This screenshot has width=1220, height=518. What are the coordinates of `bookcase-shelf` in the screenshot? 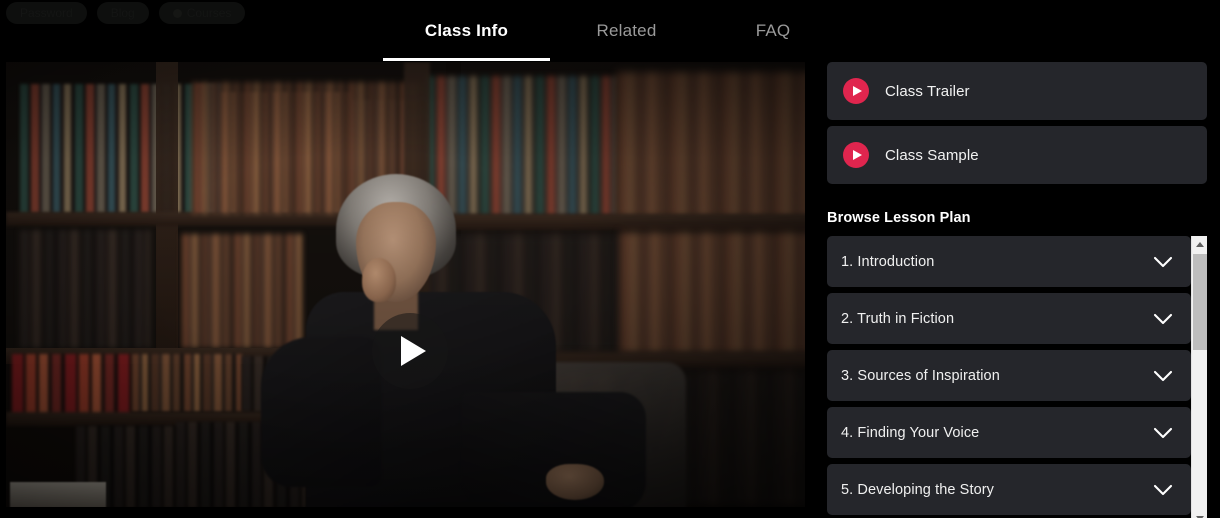 It's located at (615, 222).